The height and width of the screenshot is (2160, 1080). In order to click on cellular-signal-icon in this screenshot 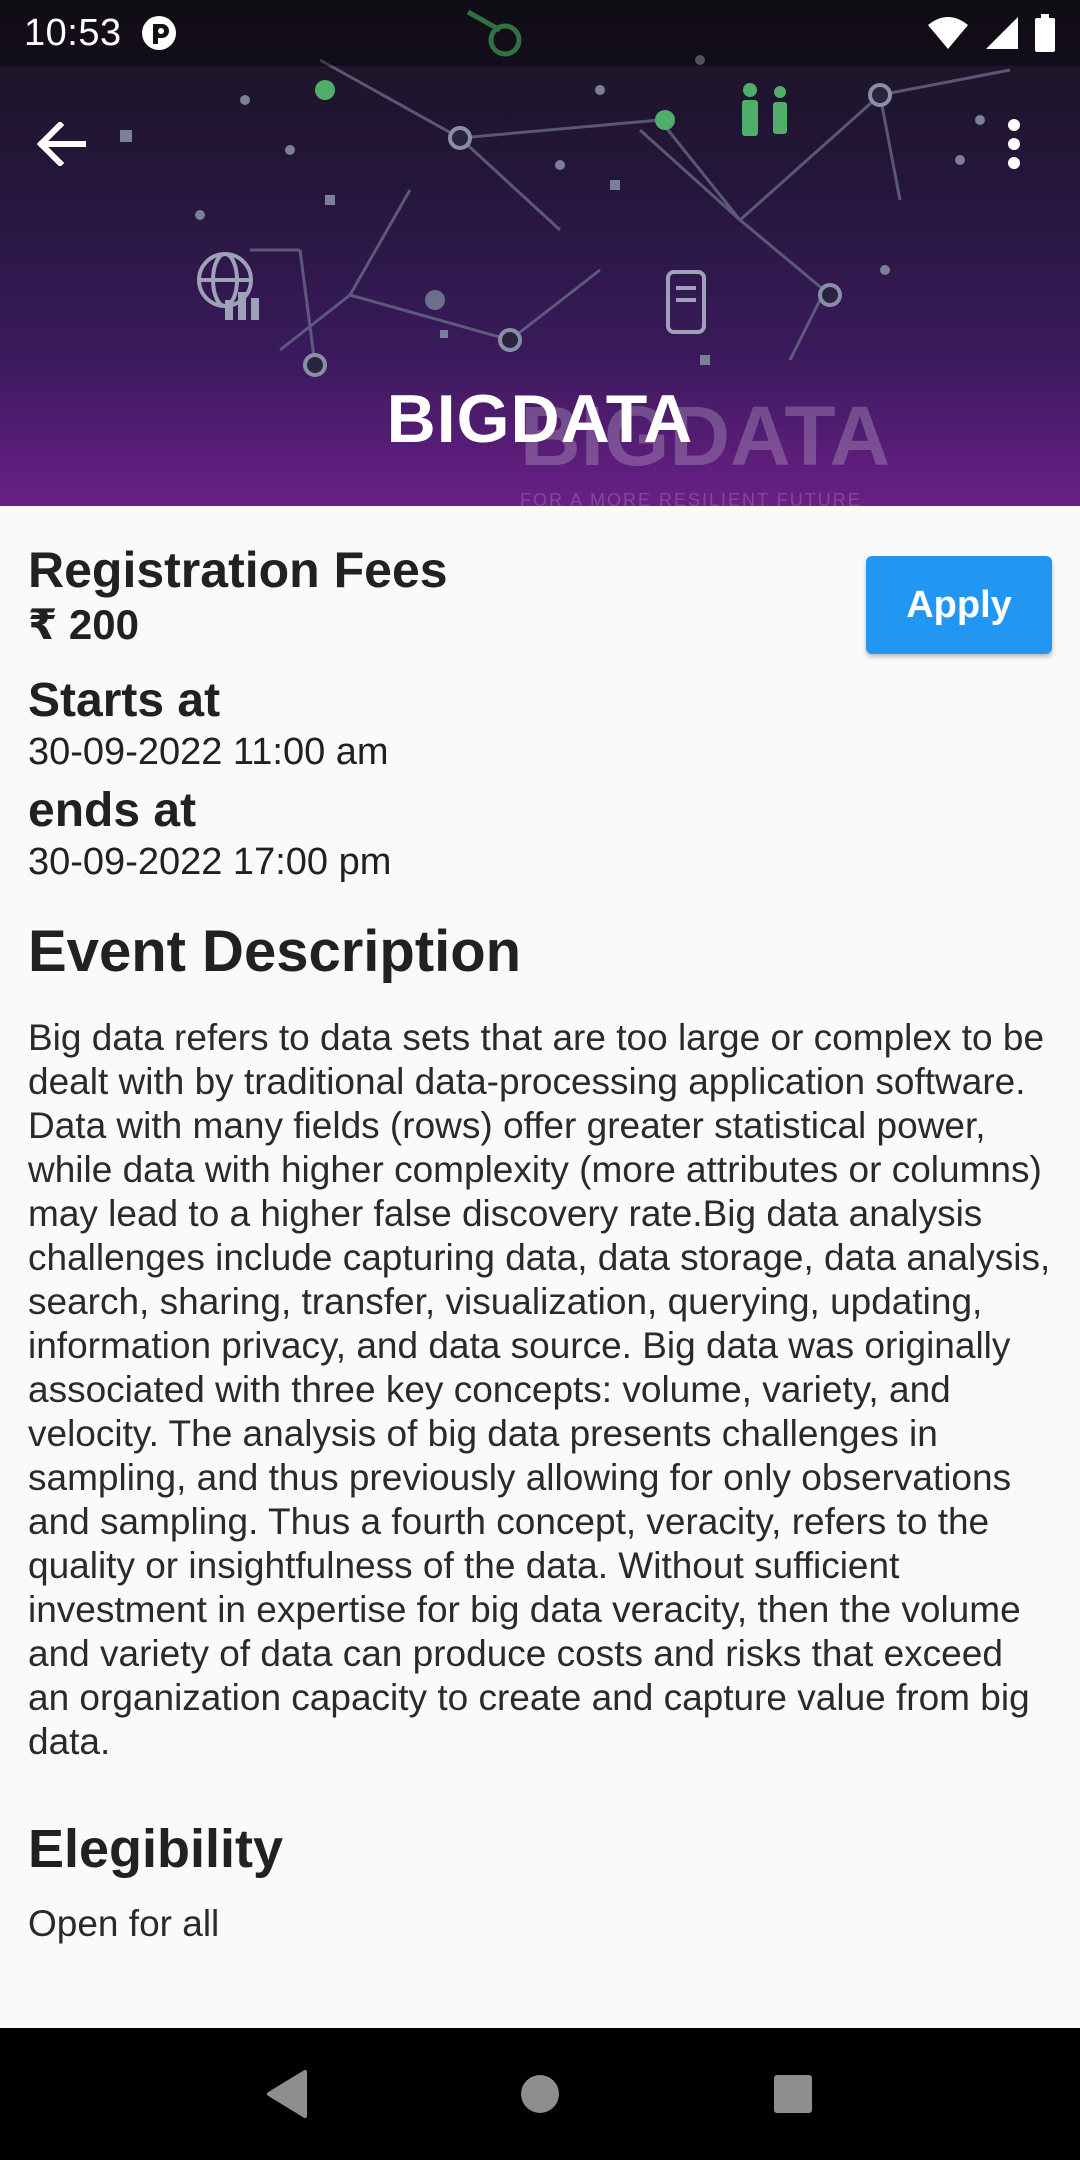, I will do `click(1002, 33)`.